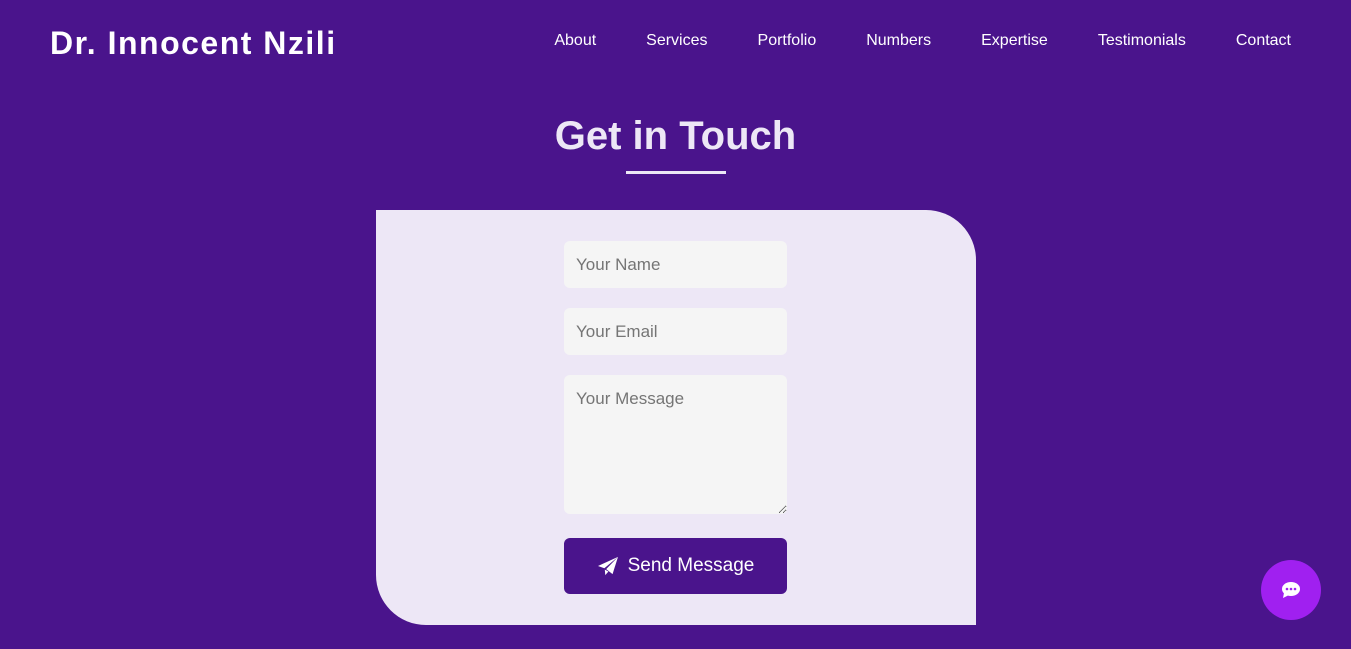 Image resolution: width=1351 pixels, height=649 pixels. I want to click on send-message-label: Send Message, so click(691, 565).